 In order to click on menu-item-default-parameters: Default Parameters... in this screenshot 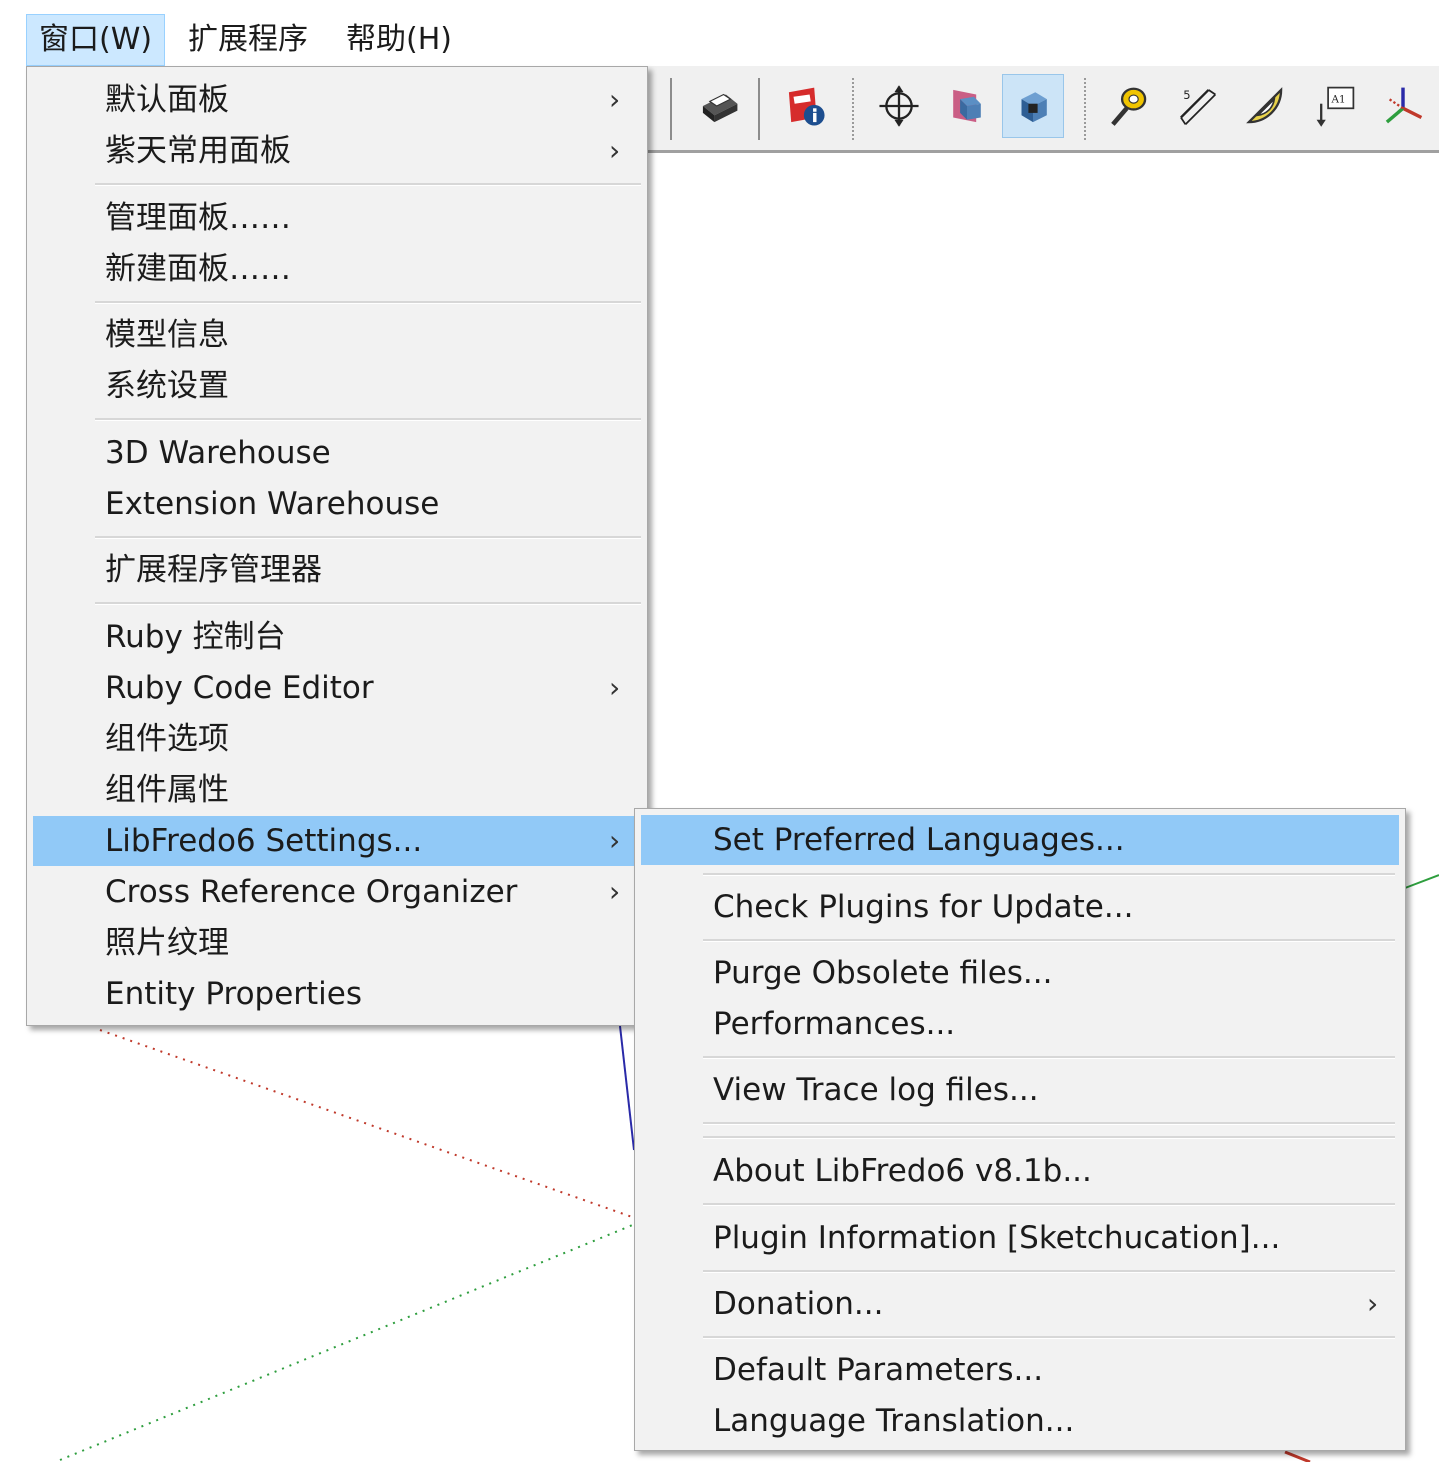, I will do `click(1020, 1370)`.